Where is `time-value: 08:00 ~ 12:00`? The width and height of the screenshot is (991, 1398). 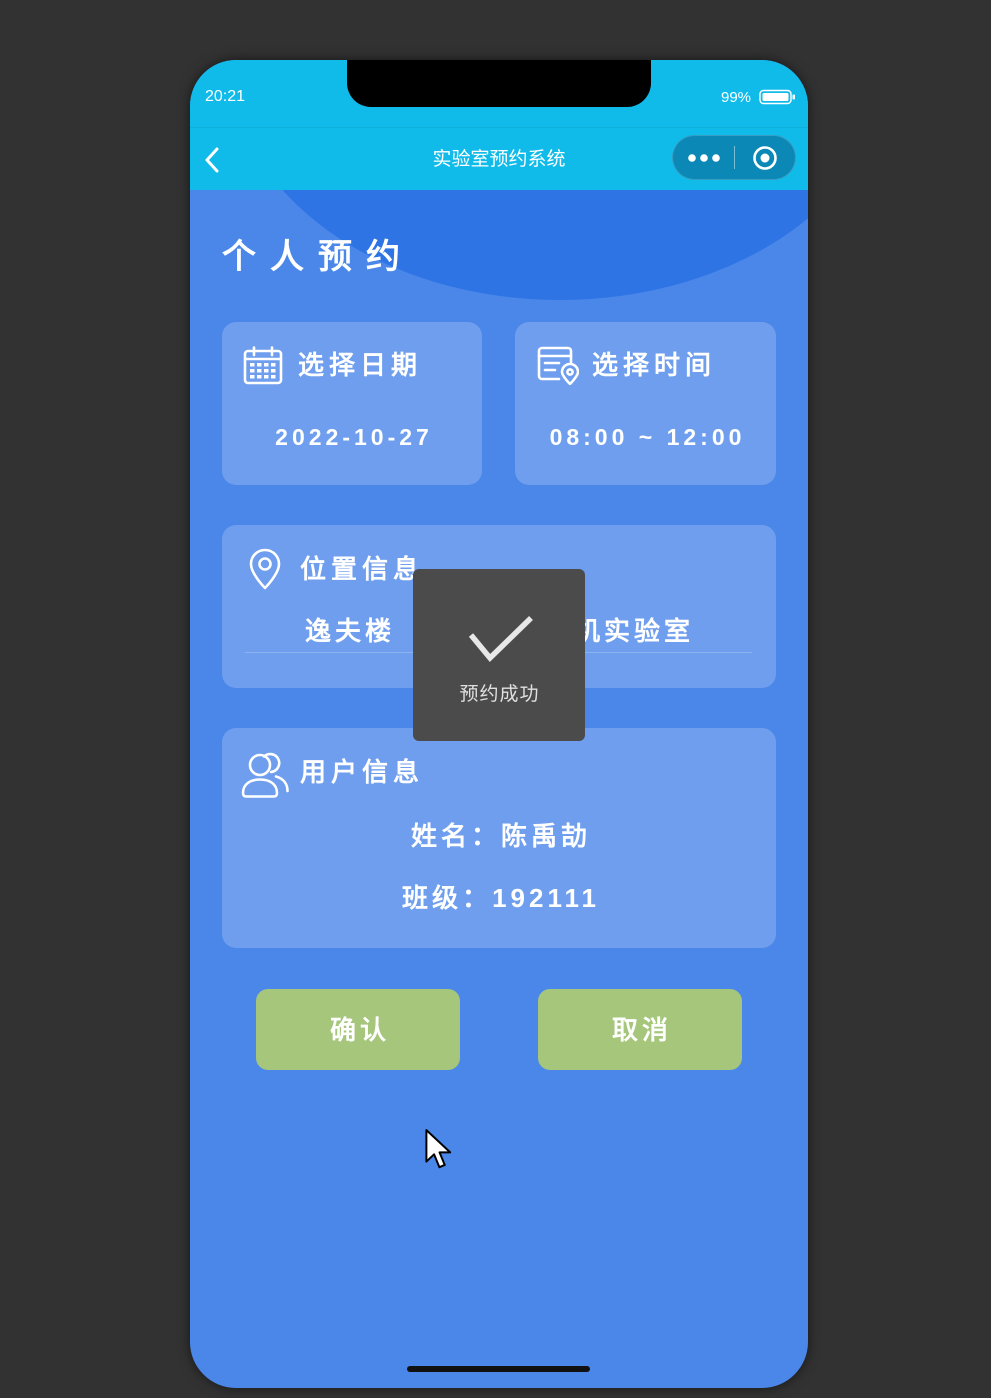 time-value: 08:00 ~ 12:00 is located at coordinates (647, 437).